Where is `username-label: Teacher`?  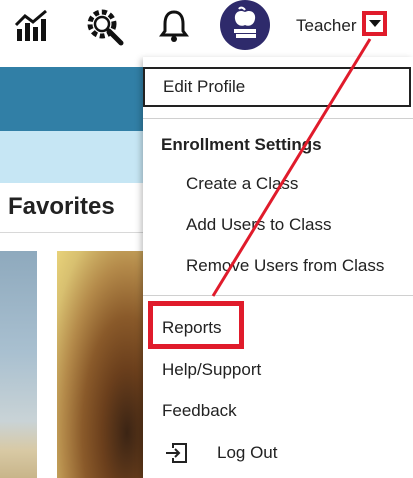 username-label: Teacher is located at coordinates (326, 26).